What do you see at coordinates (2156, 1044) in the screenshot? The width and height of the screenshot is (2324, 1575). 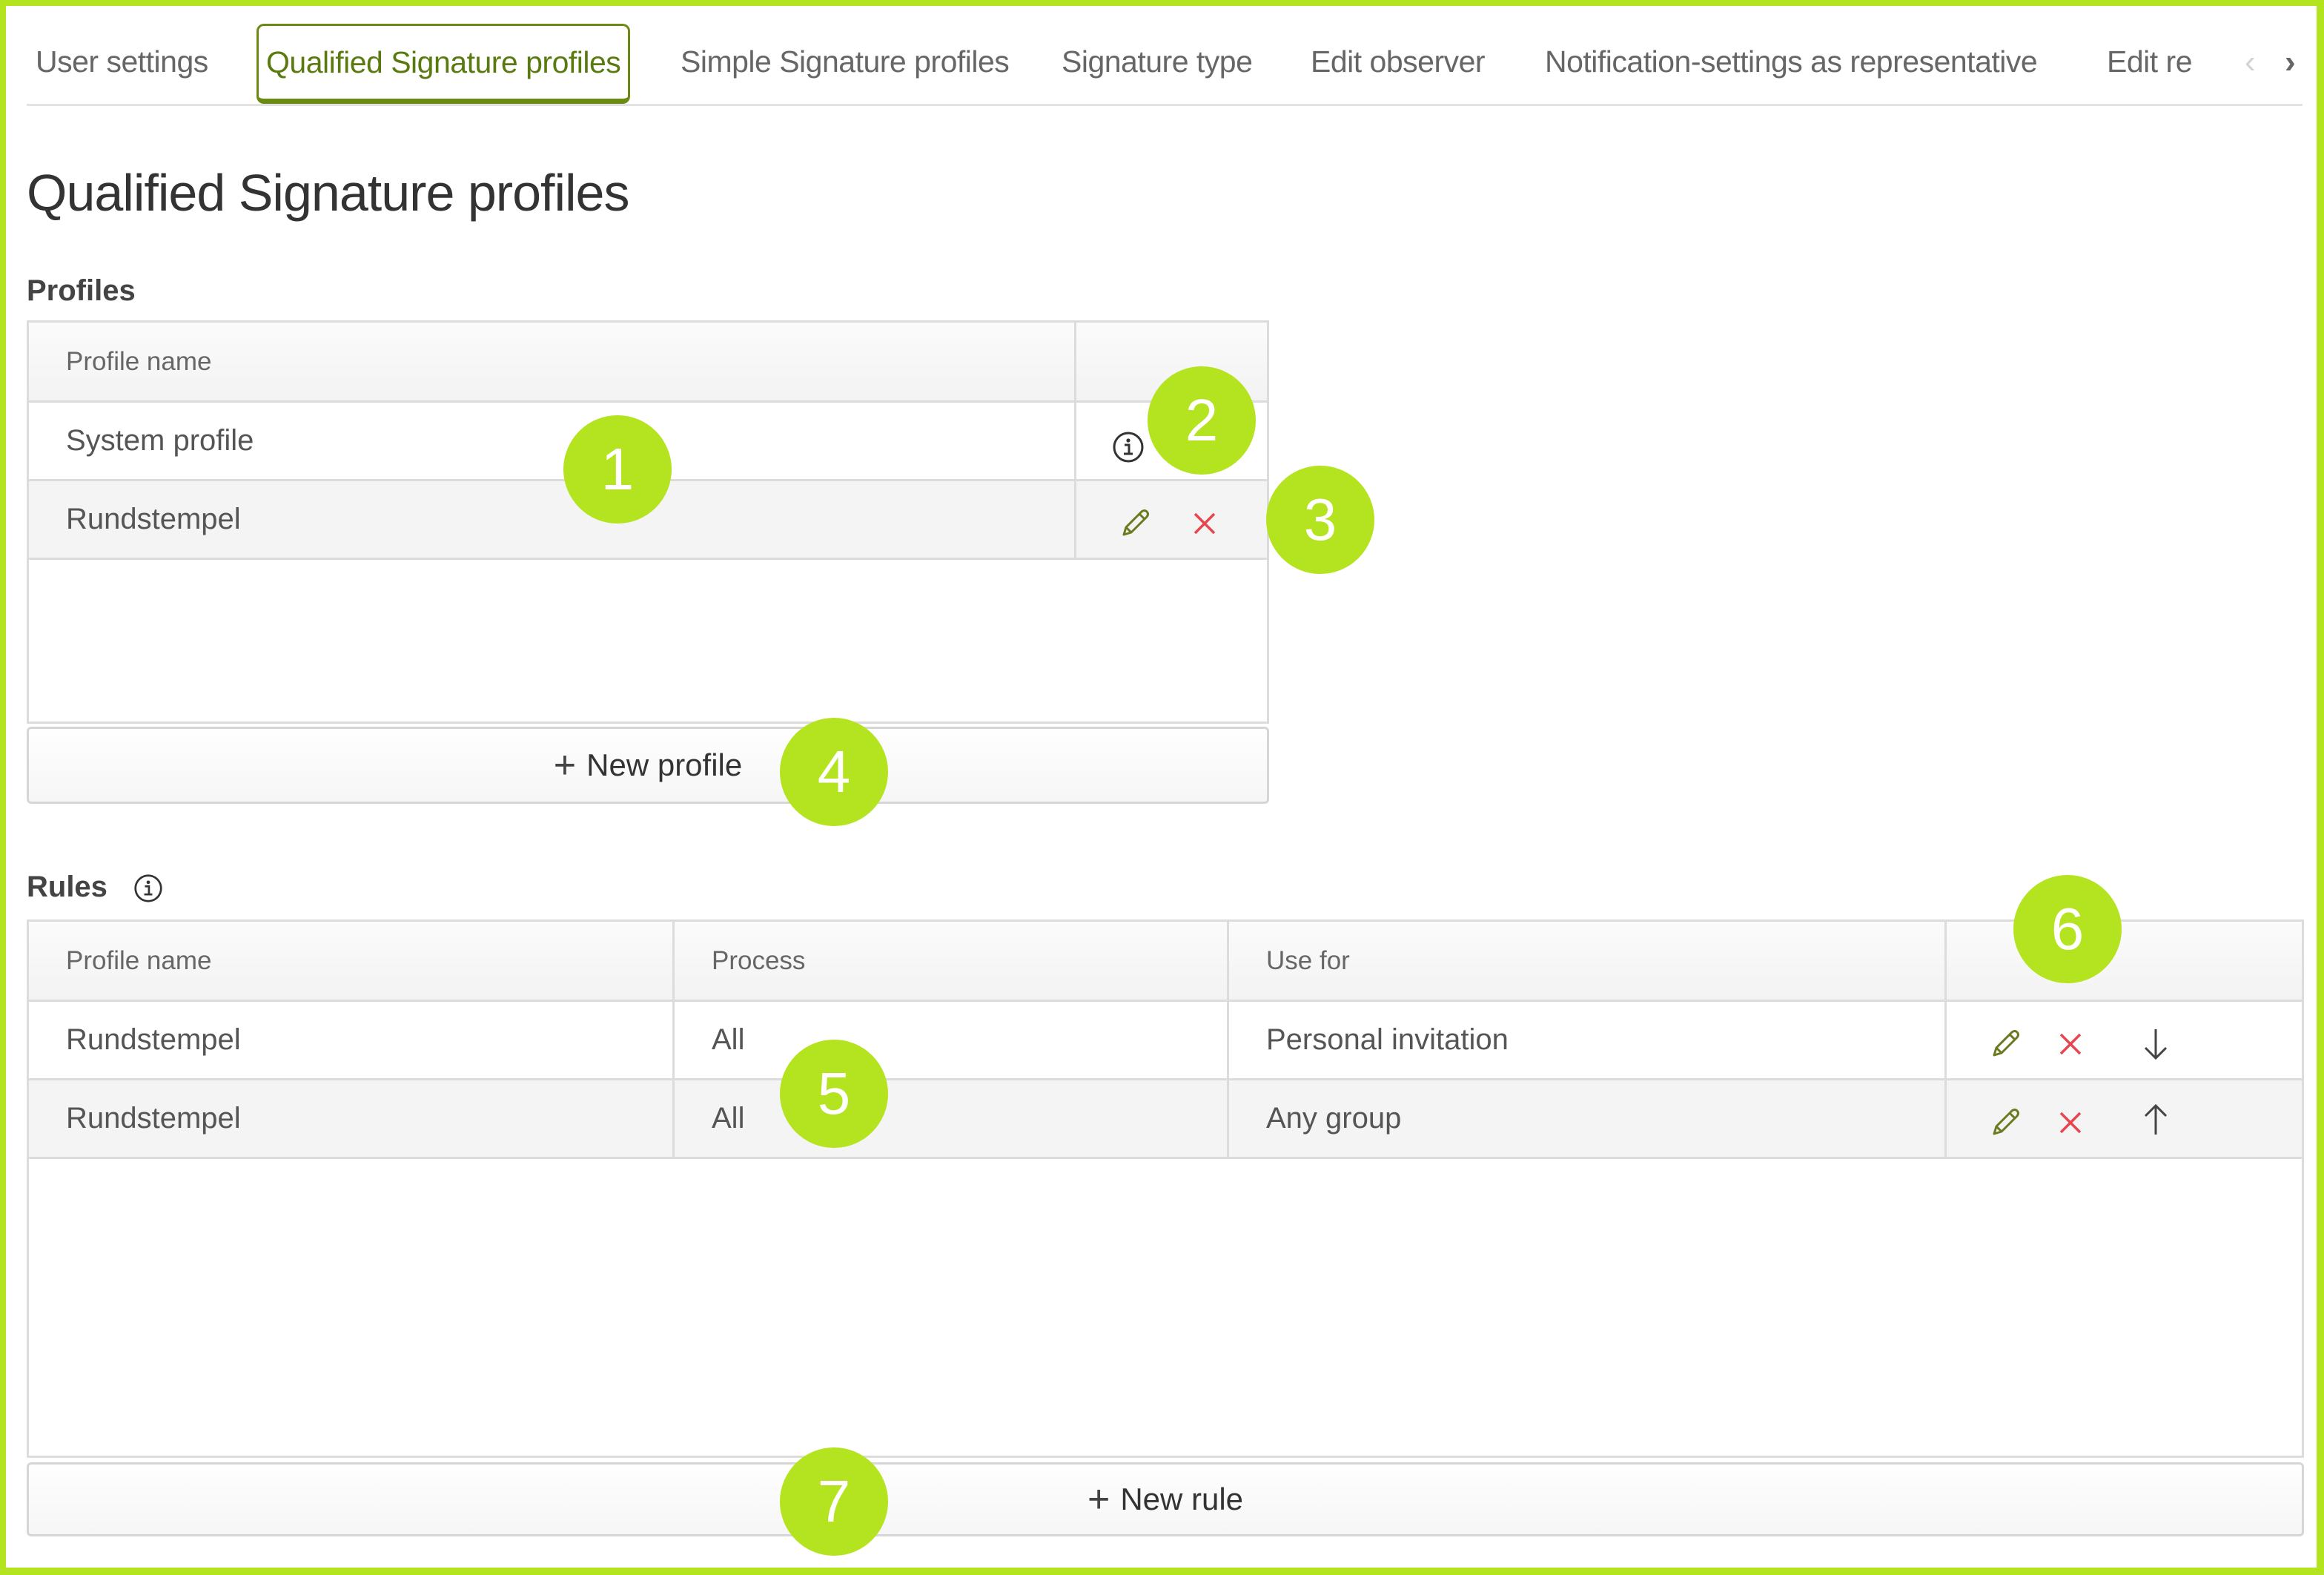 I see `arrow-down-icon` at bounding box center [2156, 1044].